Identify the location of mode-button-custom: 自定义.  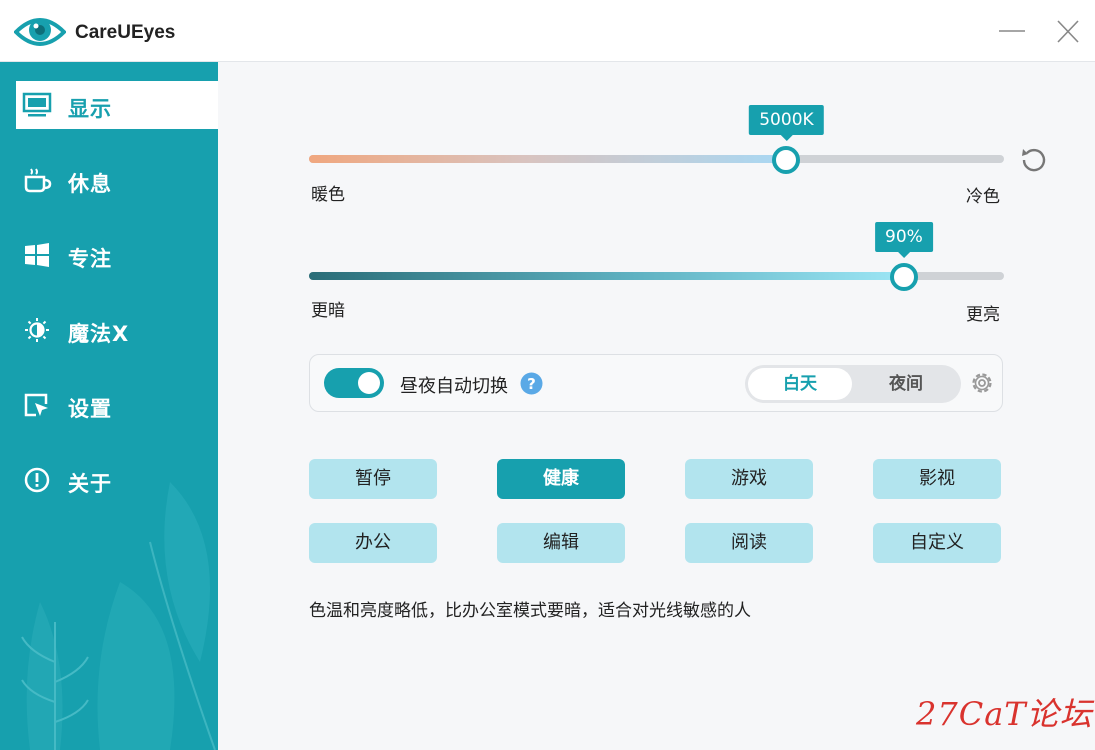
(937, 543).